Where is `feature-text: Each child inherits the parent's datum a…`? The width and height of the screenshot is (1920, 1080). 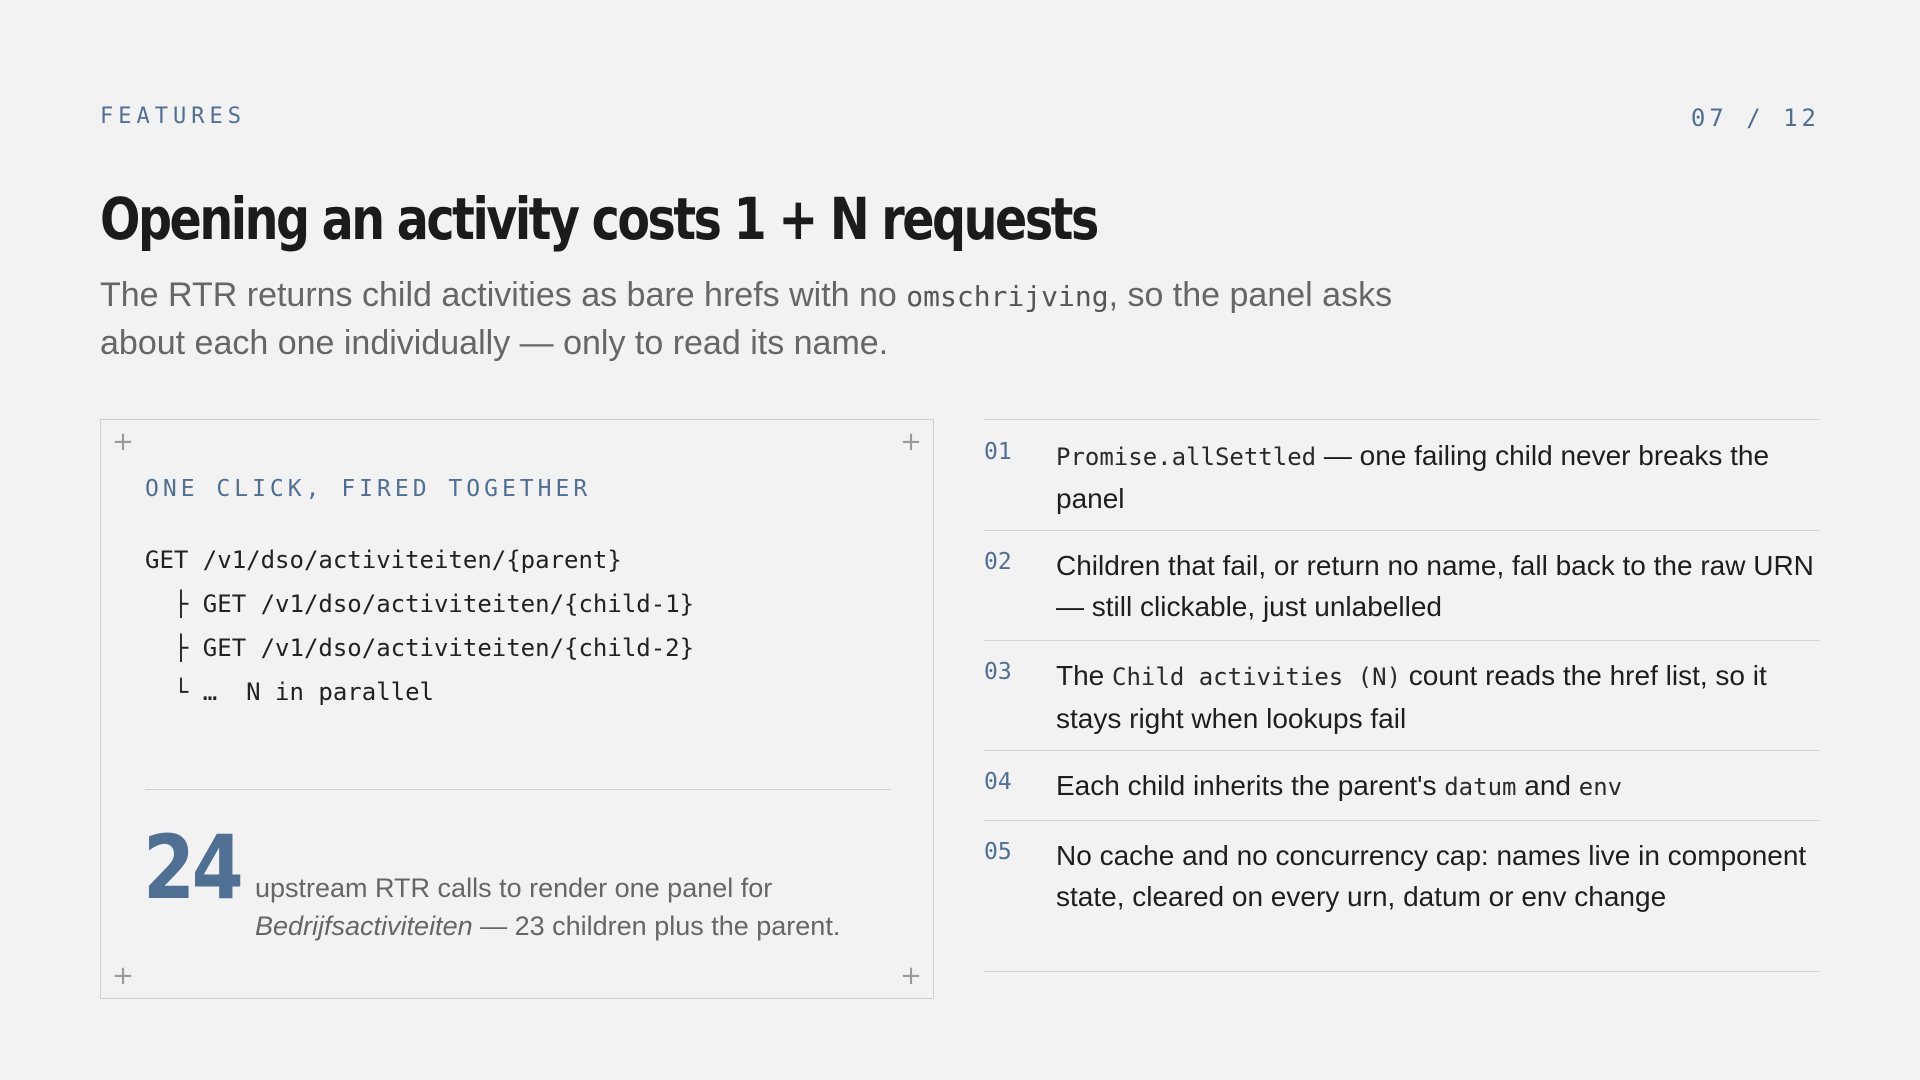
feature-text: Each child inherits the parent's datum a… is located at coordinates (1438, 786).